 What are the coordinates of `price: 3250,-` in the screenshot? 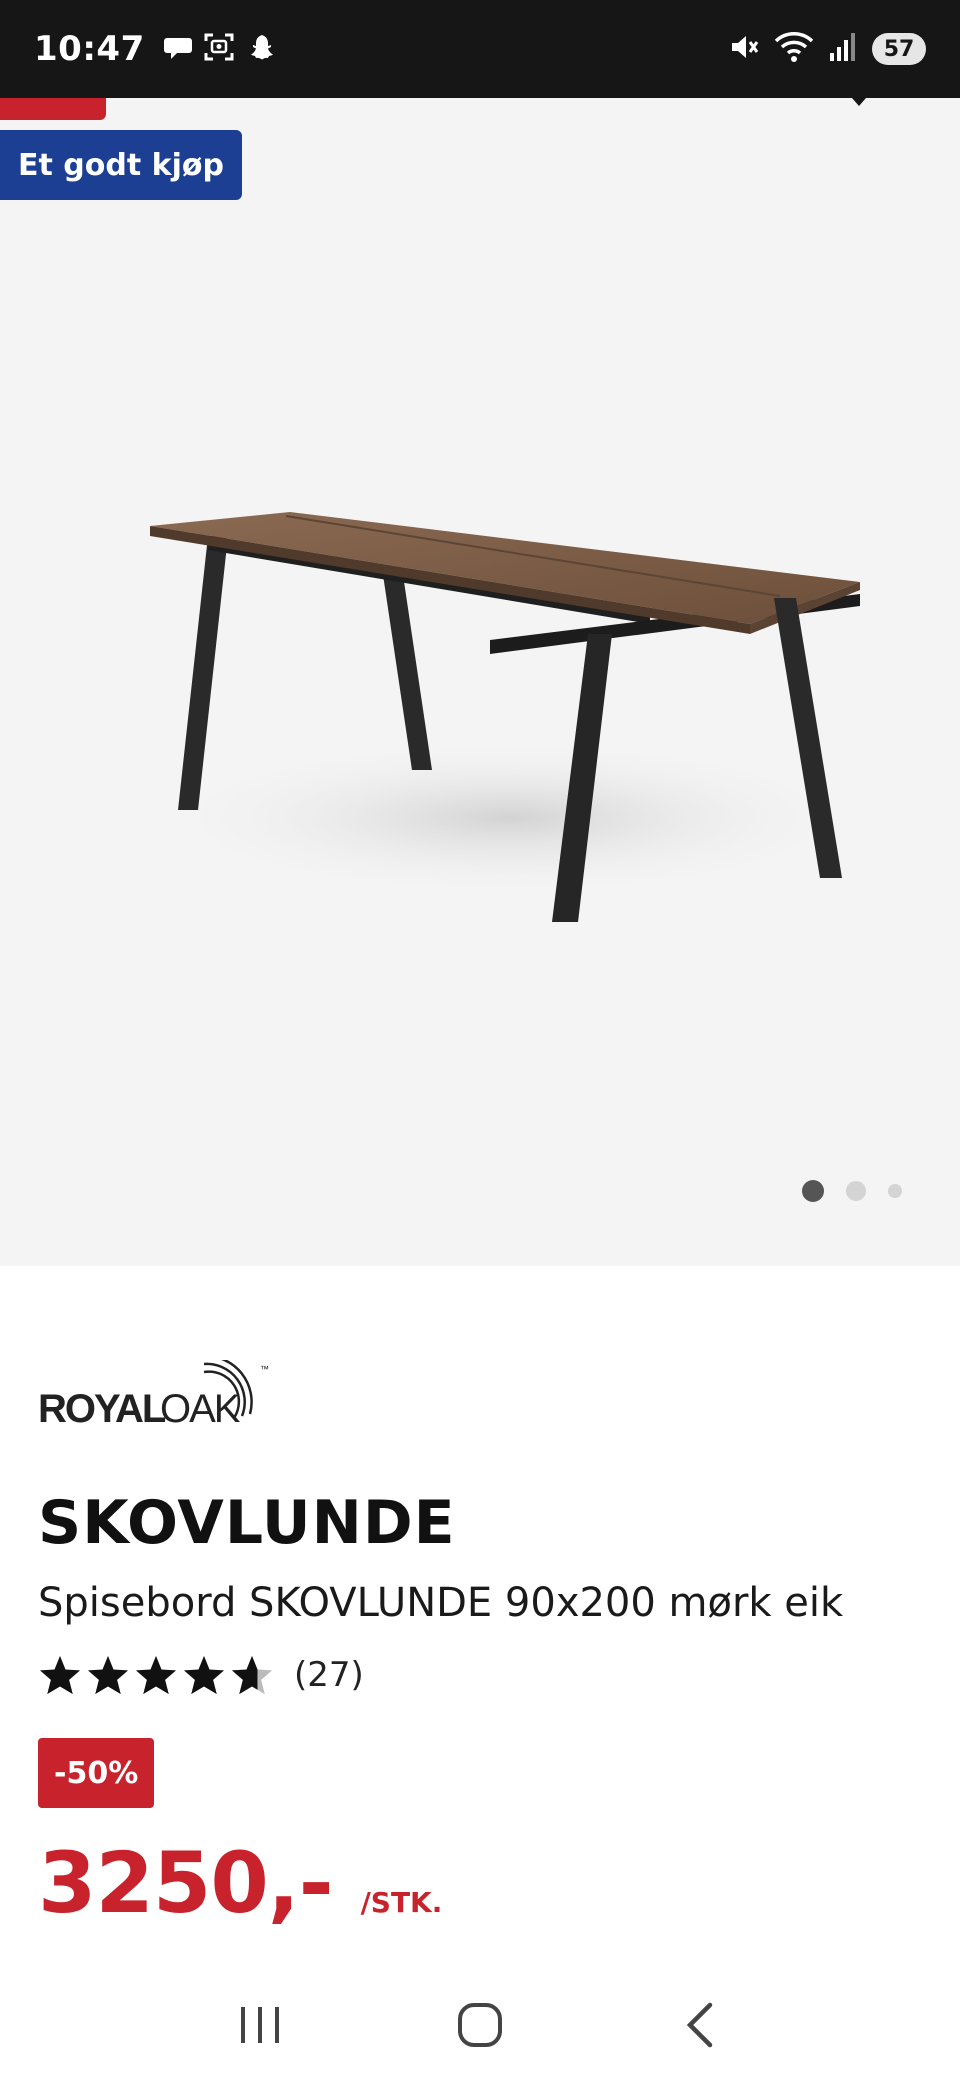 It's located at (186, 1883).